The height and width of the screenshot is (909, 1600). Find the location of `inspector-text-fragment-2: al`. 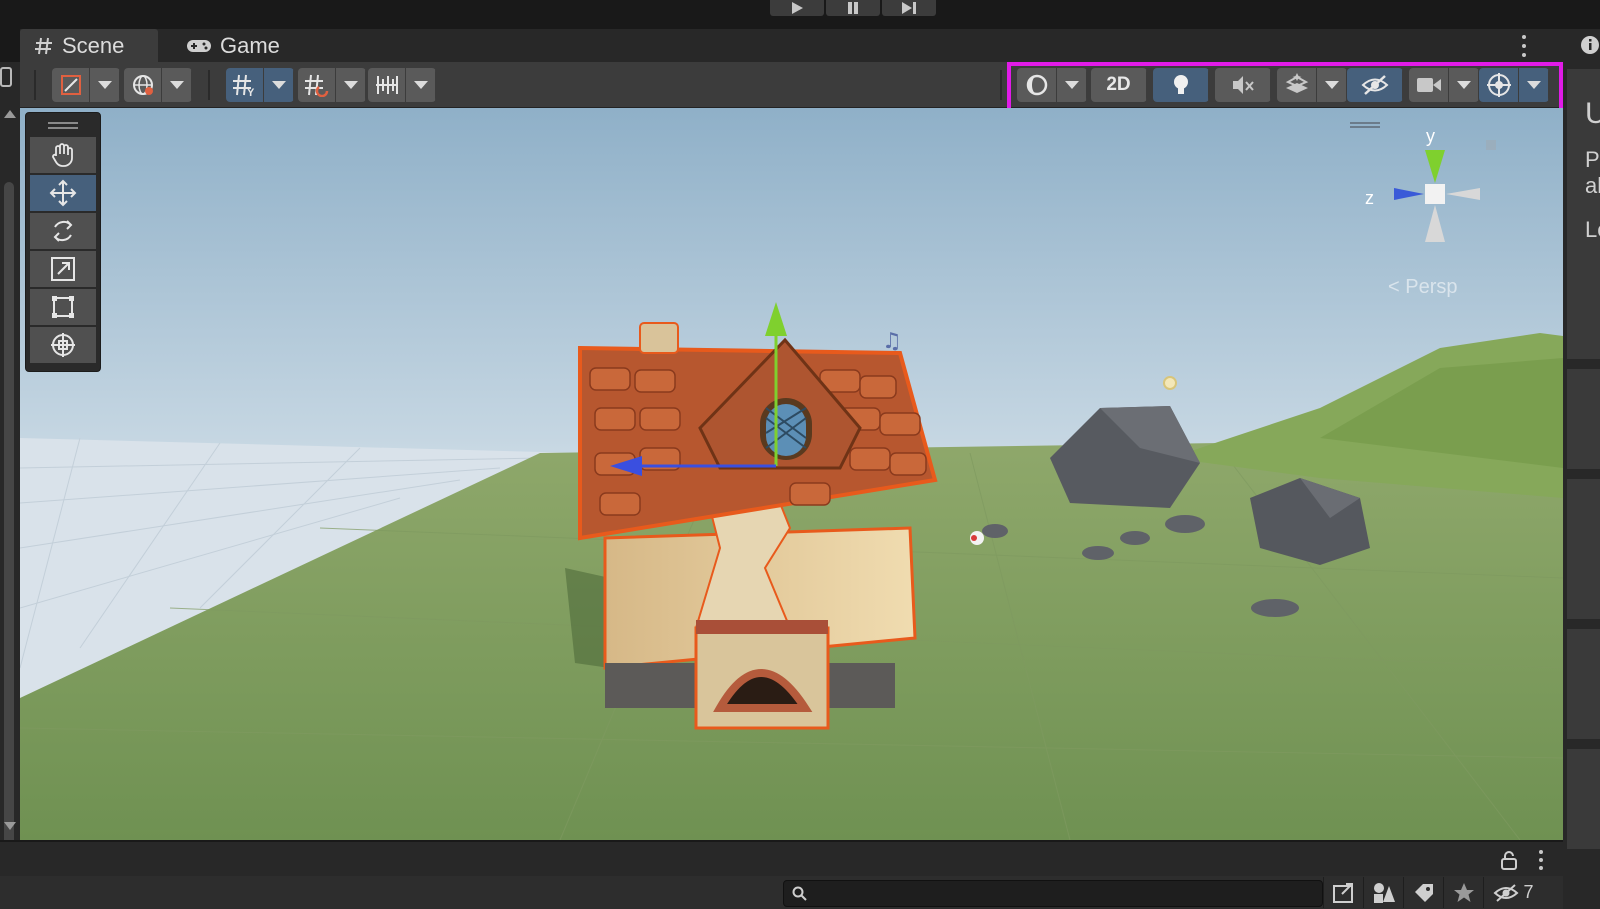

inspector-text-fragment-2: al is located at coordinates (1592, 185).